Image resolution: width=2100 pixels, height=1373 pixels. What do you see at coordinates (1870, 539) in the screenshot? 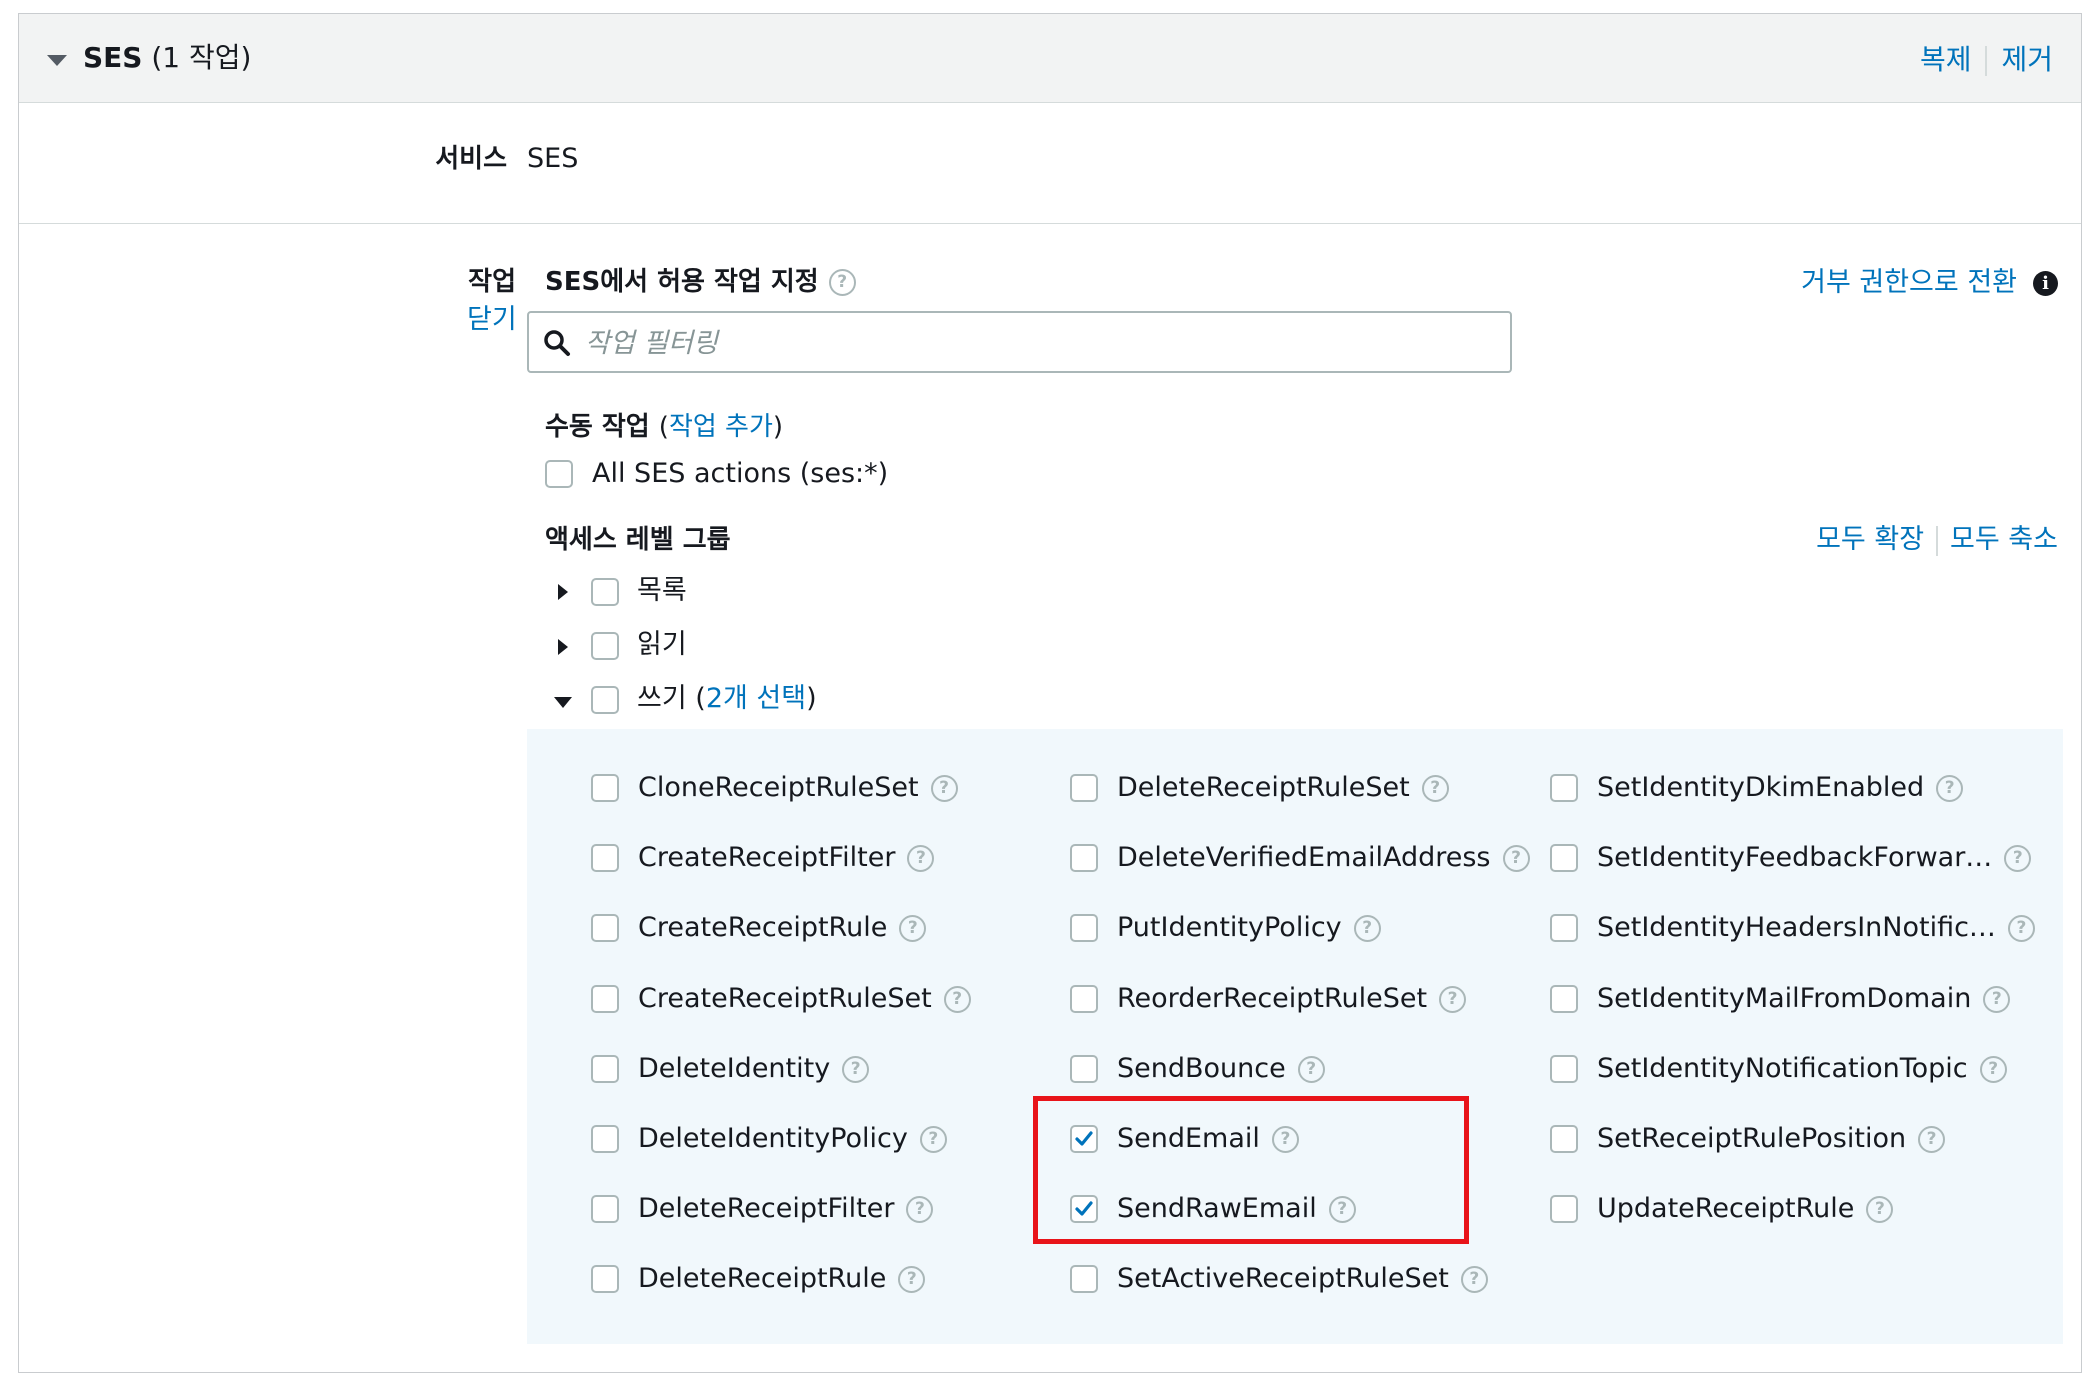
I see `expand-all-link: 모두 확장` at bounding box center [1870, 539].